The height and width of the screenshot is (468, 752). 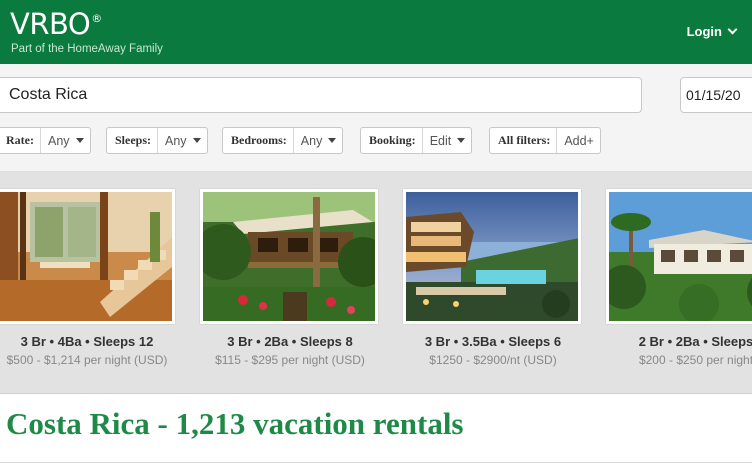 What do you see at coordinates (290, 341) in the screenshot?
I see `listing-specs: 3 Br • 2Ba • Sleeps 8` at bounding box center [290, 341].